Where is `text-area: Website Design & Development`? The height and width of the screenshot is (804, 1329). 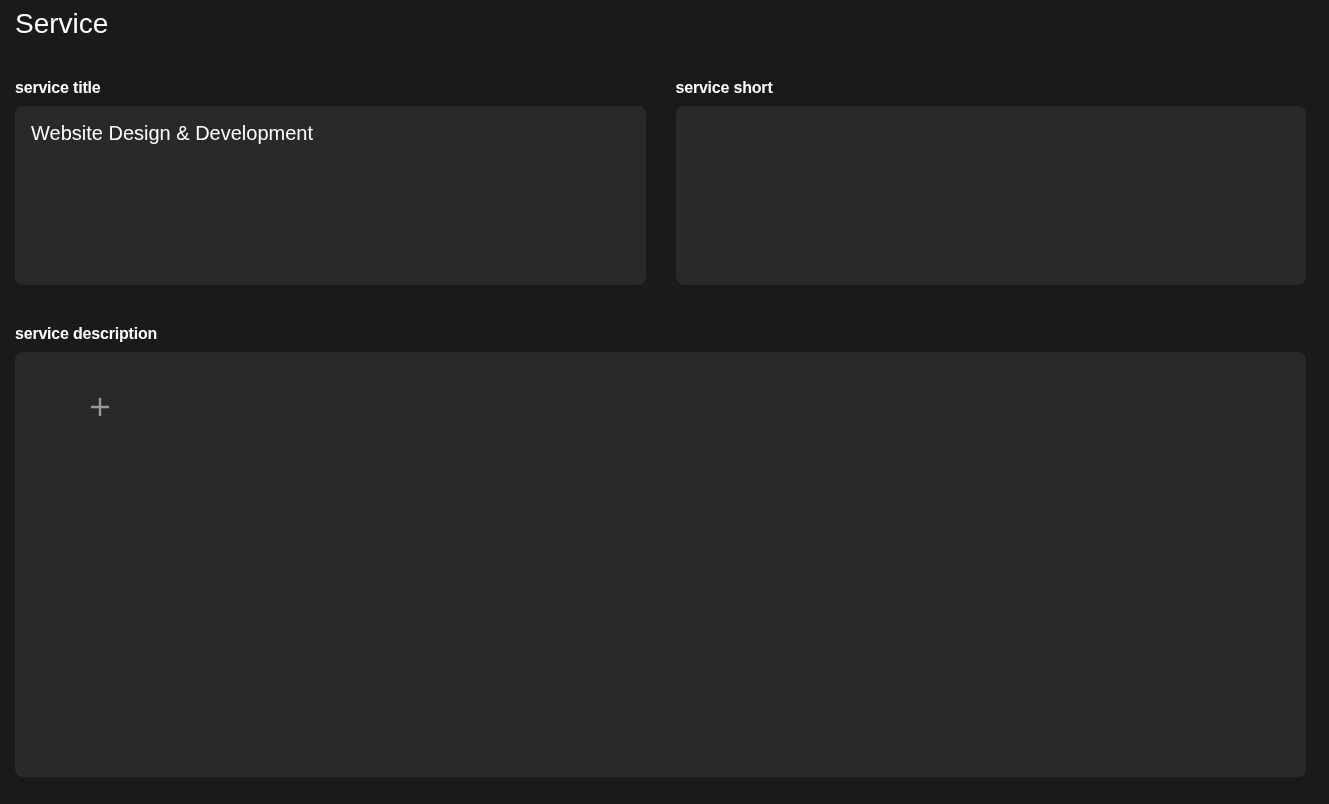 text-area: Website Design & Development is located at coordinates (330, 195).